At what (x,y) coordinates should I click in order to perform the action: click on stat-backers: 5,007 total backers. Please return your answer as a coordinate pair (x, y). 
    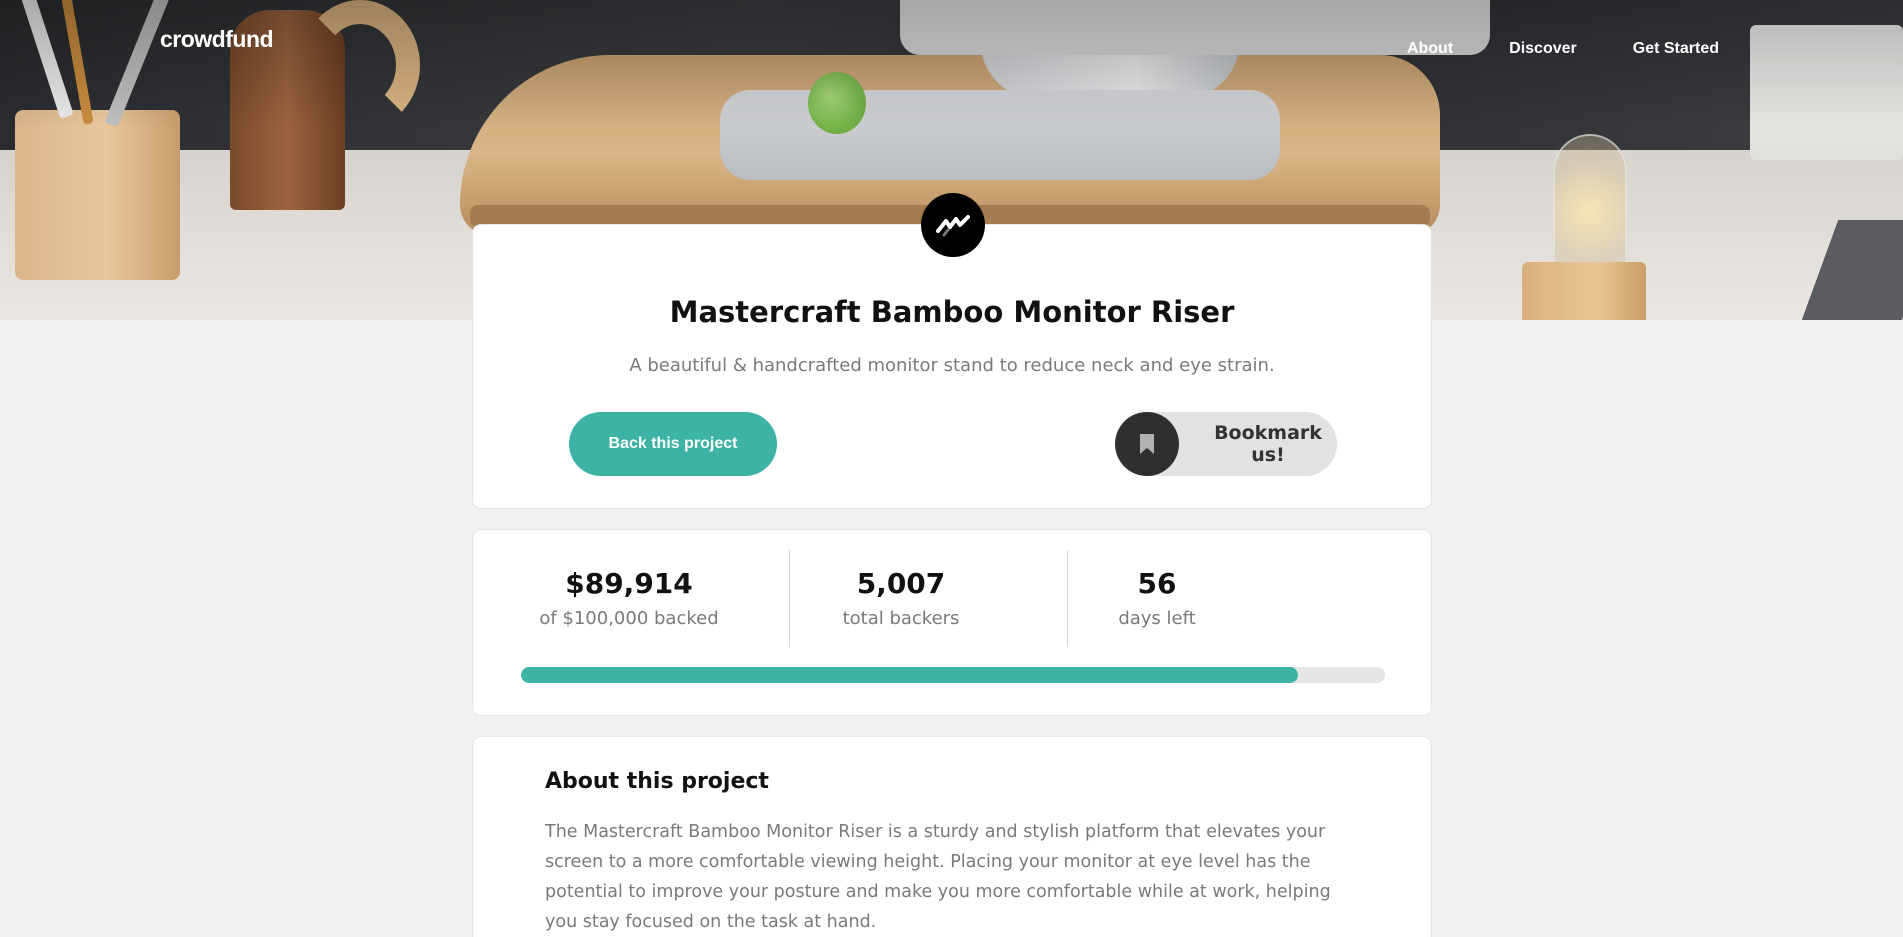
    Looking at the image, I should click on (901, 598).